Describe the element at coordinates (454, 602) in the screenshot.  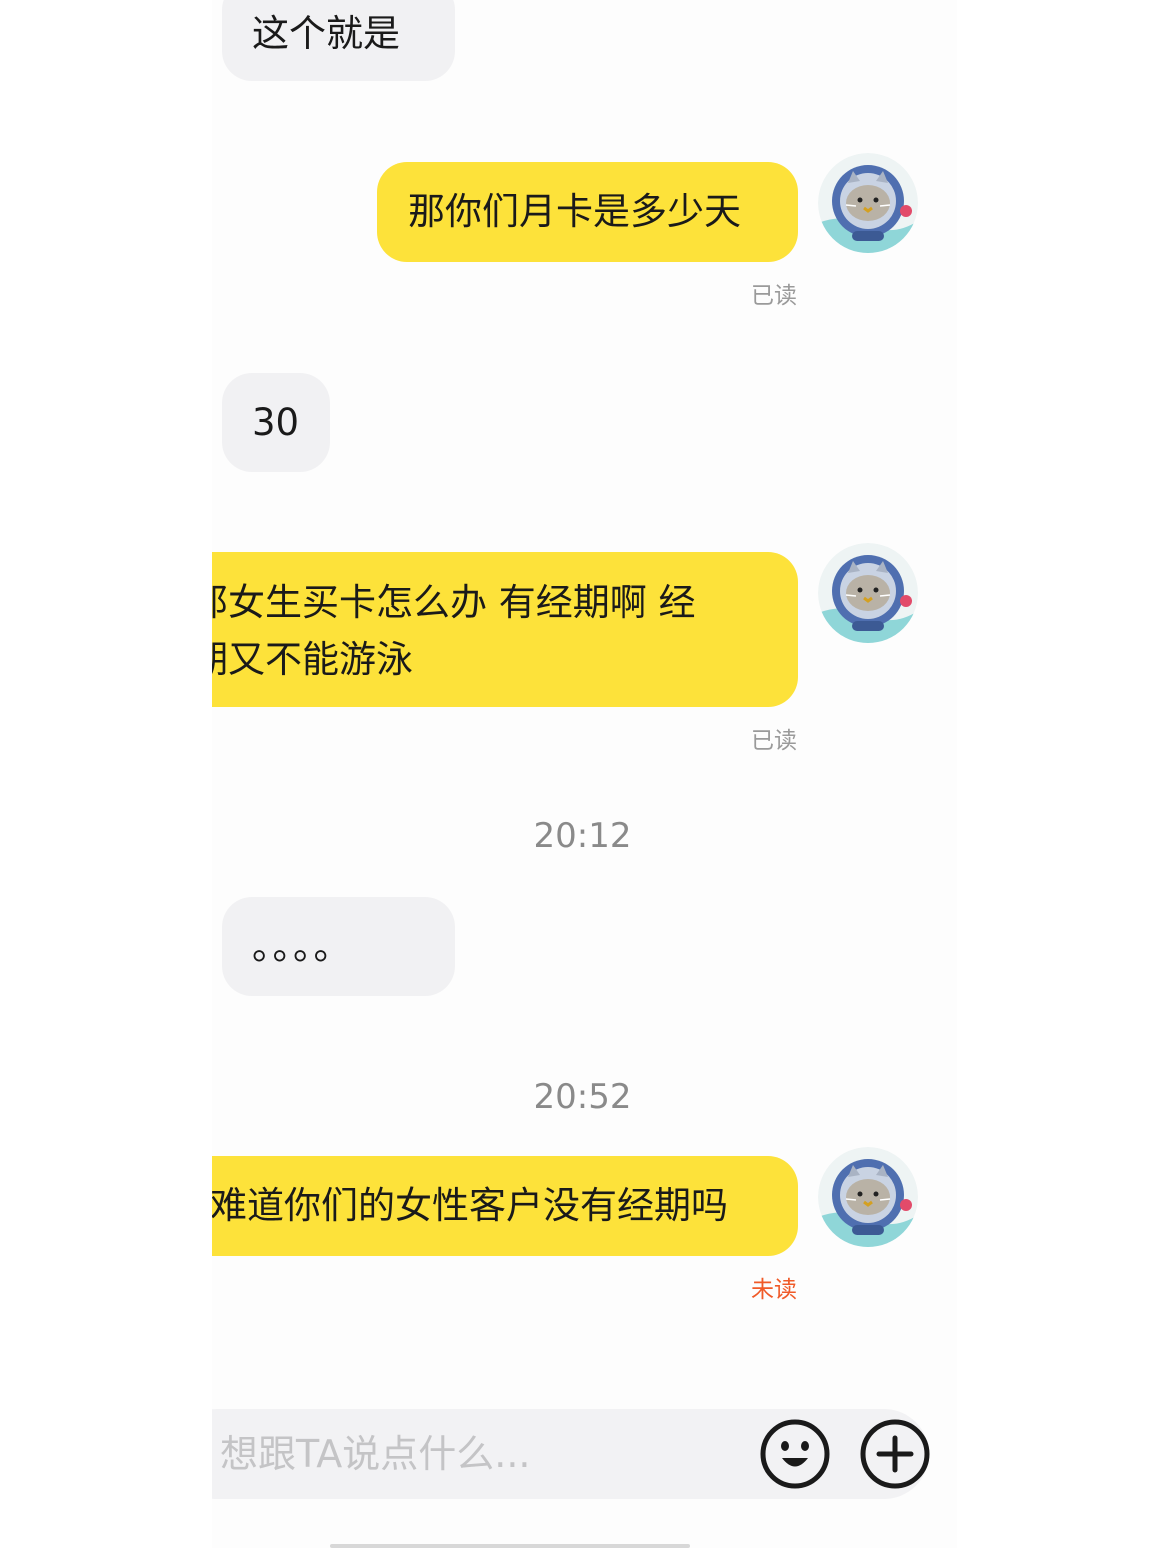
I see `message-text-line-1: 那女生买卡怎么办 有经期啊 经` at that location.